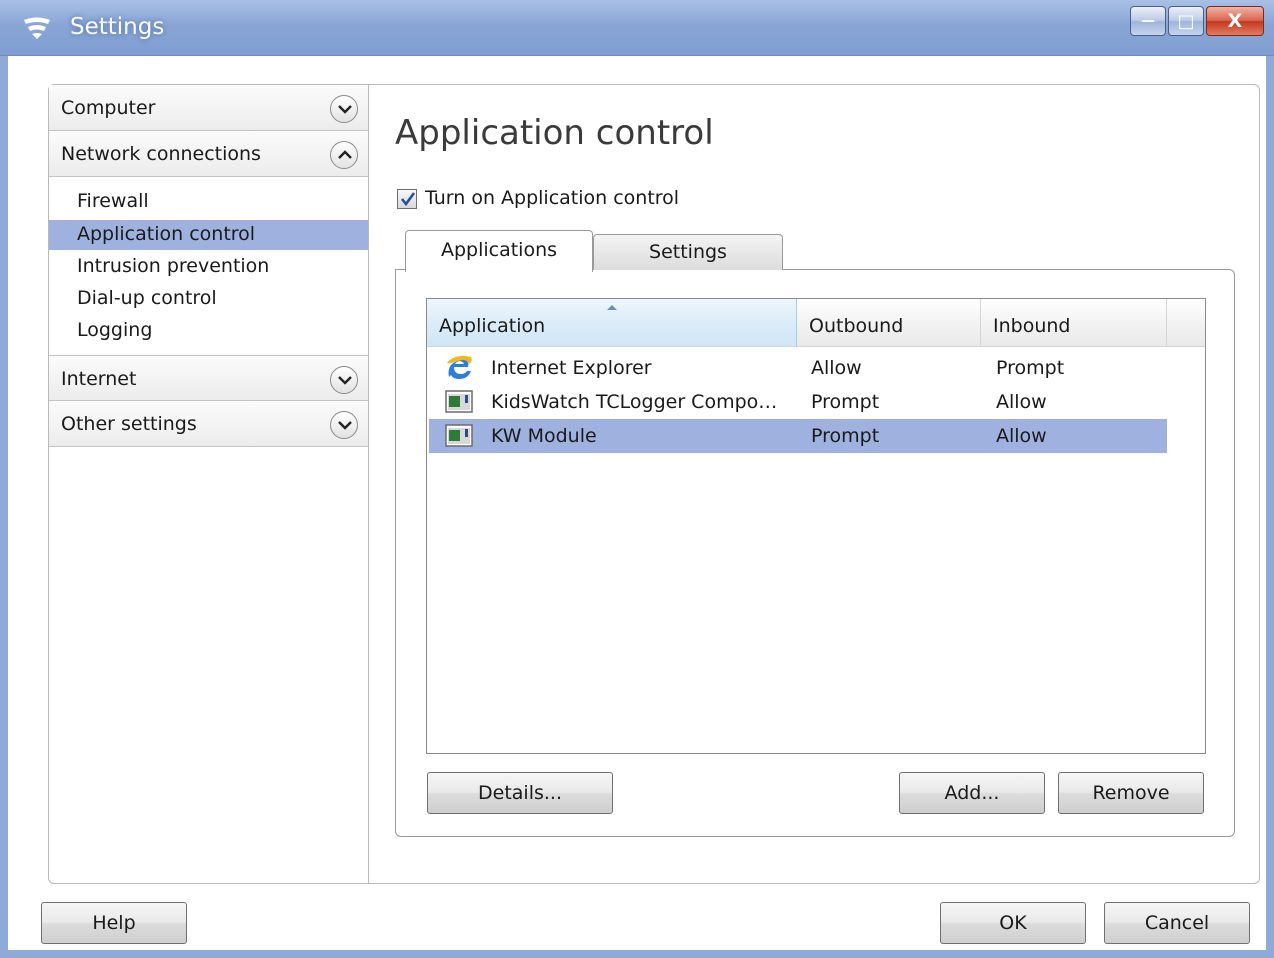 This screenshot has height=958, width=1274. I want to click on tab-label: Applications, so click(499, 250).